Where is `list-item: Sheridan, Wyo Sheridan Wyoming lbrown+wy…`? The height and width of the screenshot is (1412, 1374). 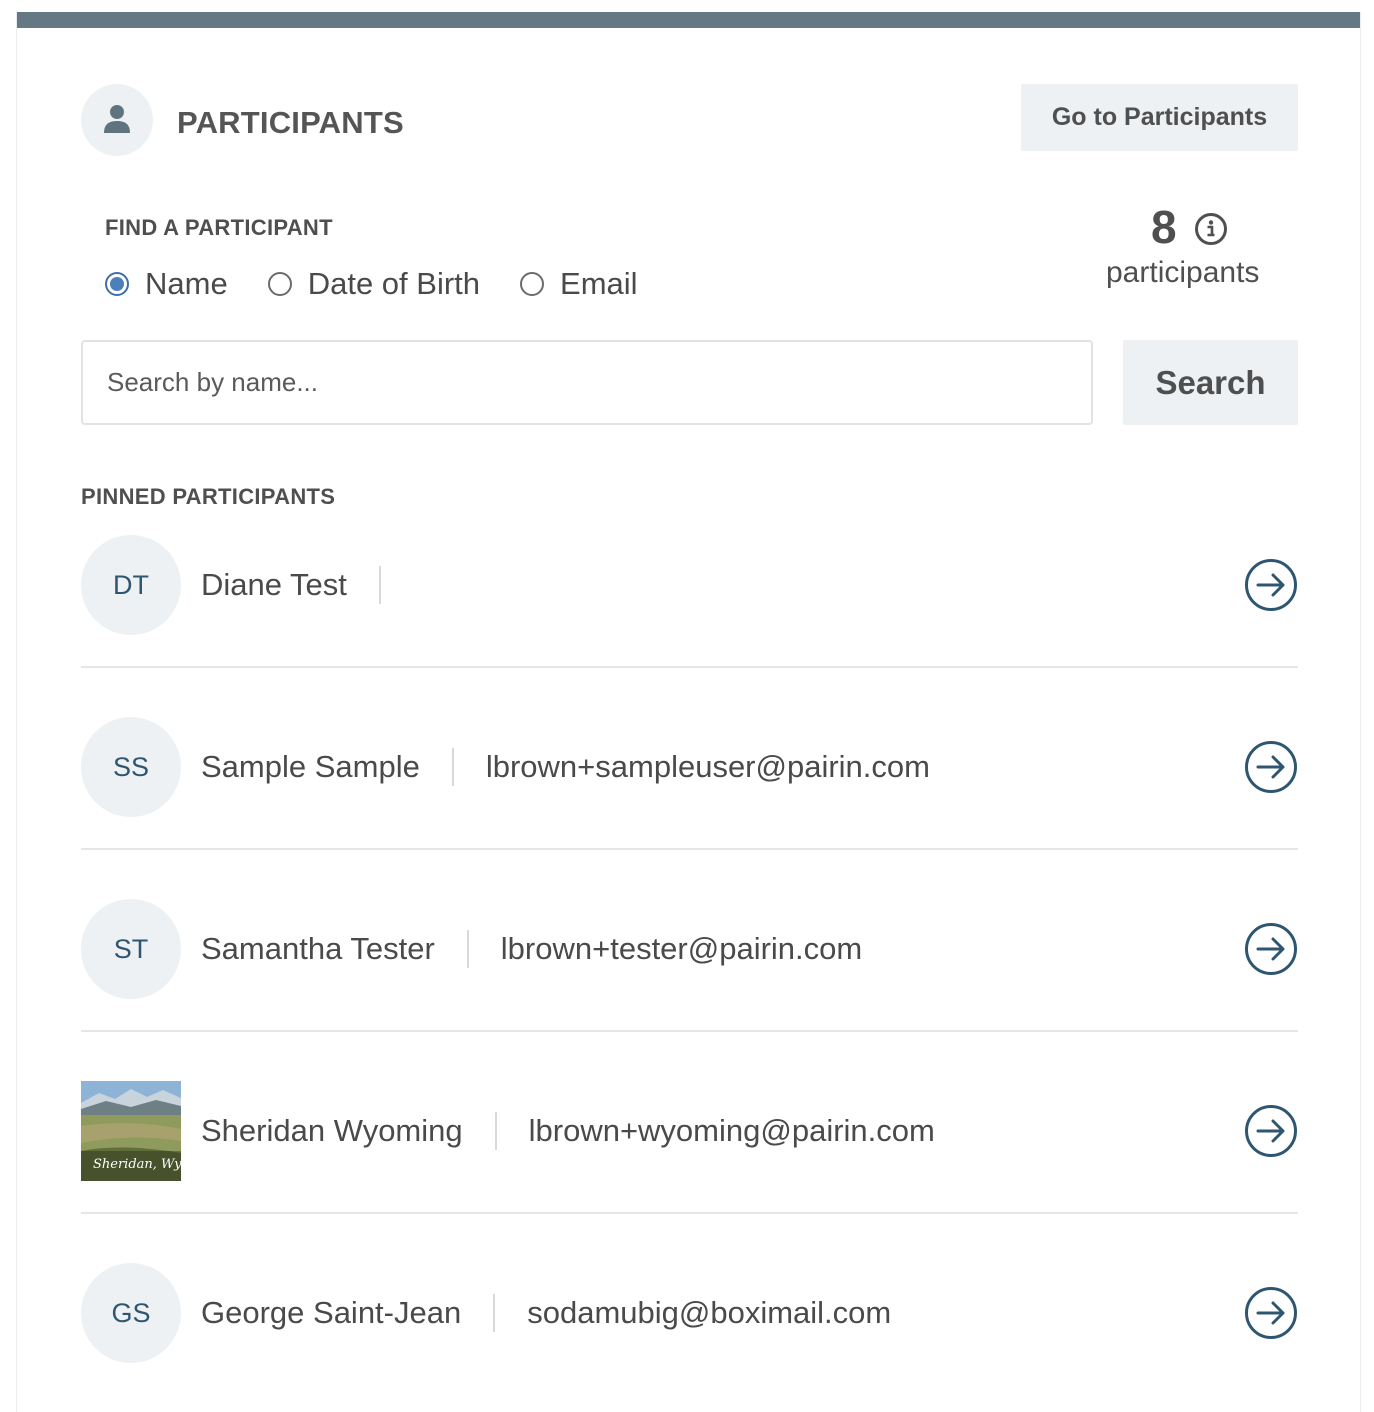
list-item: Sheridan, Wyo Sheridan Wyoming lbrown+wy… is located at coordinates (689, 1123).